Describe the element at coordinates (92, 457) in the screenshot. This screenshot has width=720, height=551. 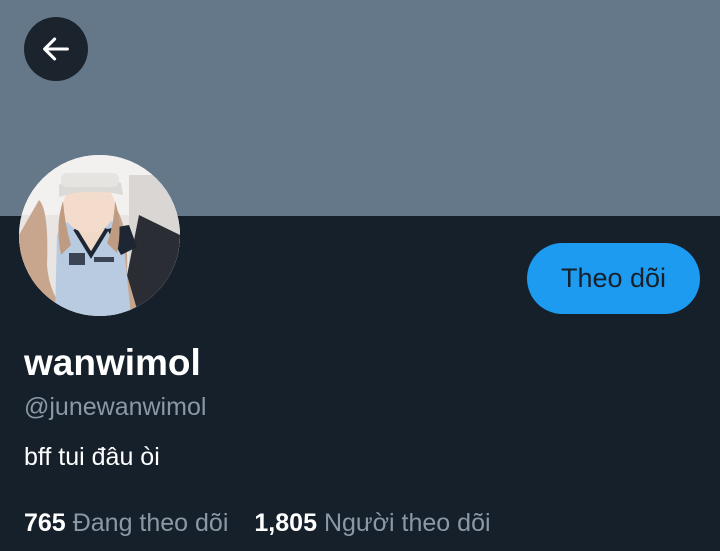
I see `profile-bio: bff tui đâu òi` at that location.